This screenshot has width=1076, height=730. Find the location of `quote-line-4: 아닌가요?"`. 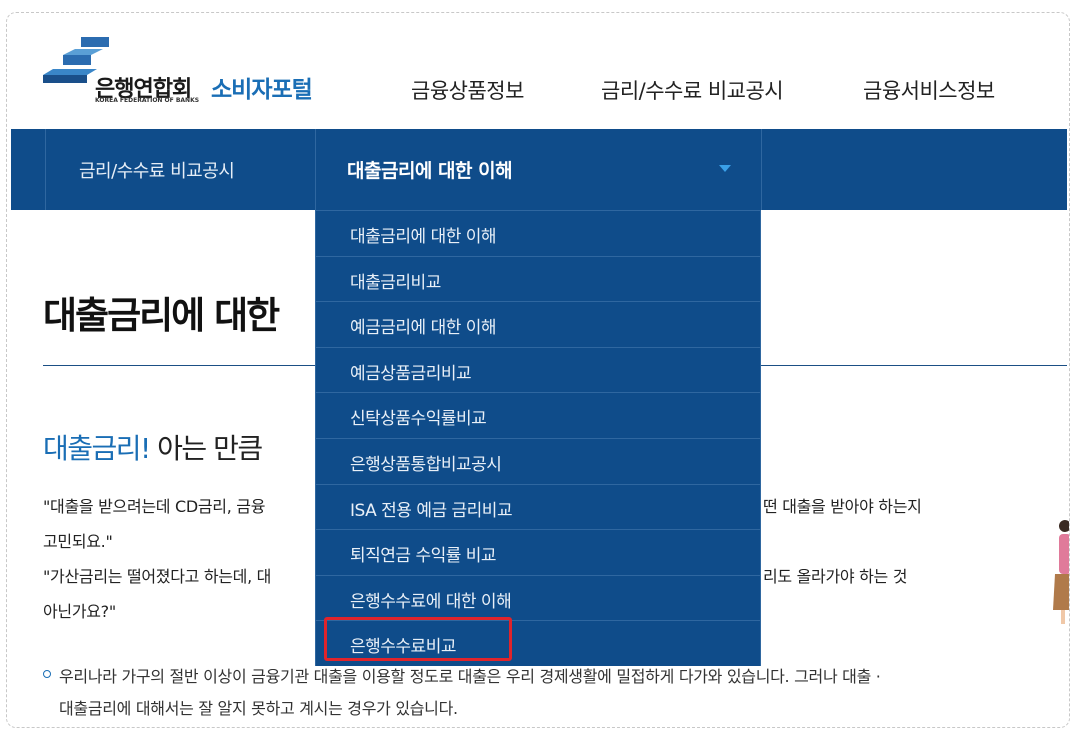

quote-line-4: 아닌가요?" is located at coordinates (79, 611).